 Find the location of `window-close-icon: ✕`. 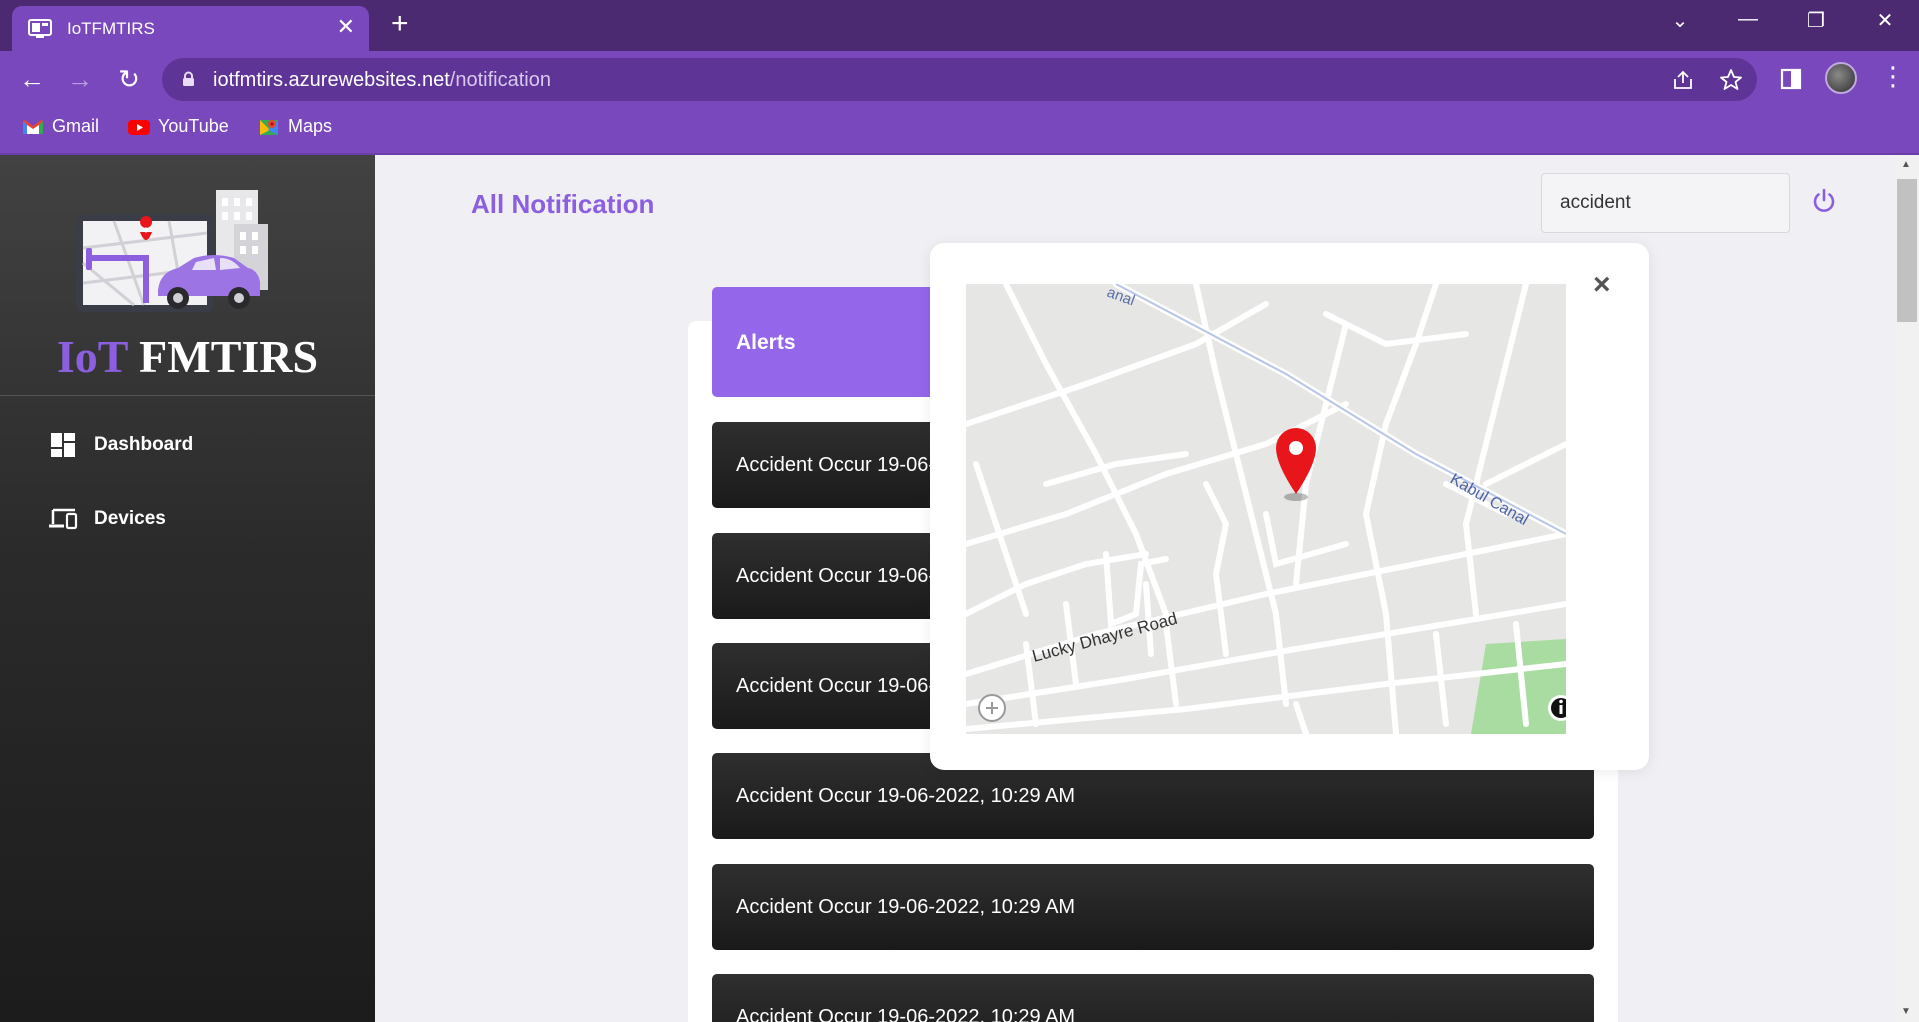

window-close-icon: ✕ is located at coordinates (1885, 20).